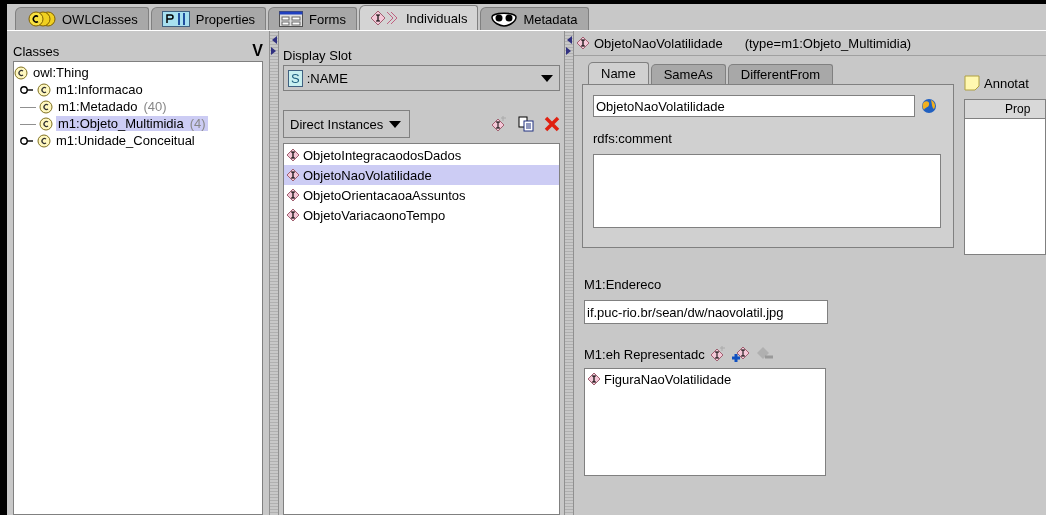  What do you see at coordinates (132, 123) in the screenshot?
I see `tree-item: m1:Objeto_Multimidia (4)` at bounding box center [132, 123].